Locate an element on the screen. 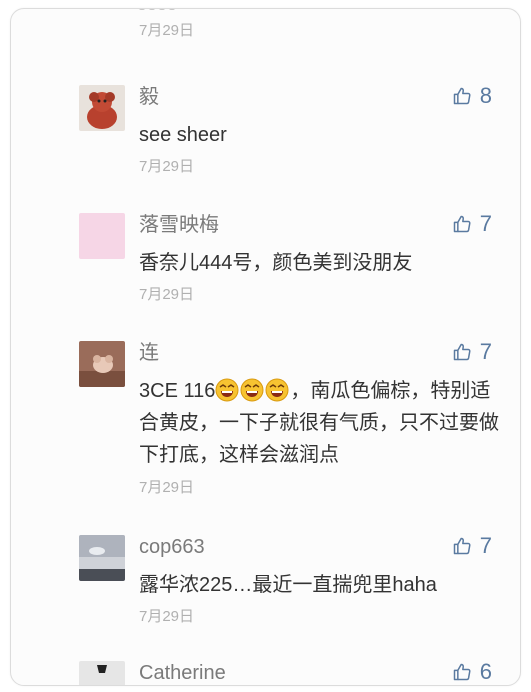 The image size is (531, 692). previous-comment-date: 7月29日 is located at coordinates (167, 30).